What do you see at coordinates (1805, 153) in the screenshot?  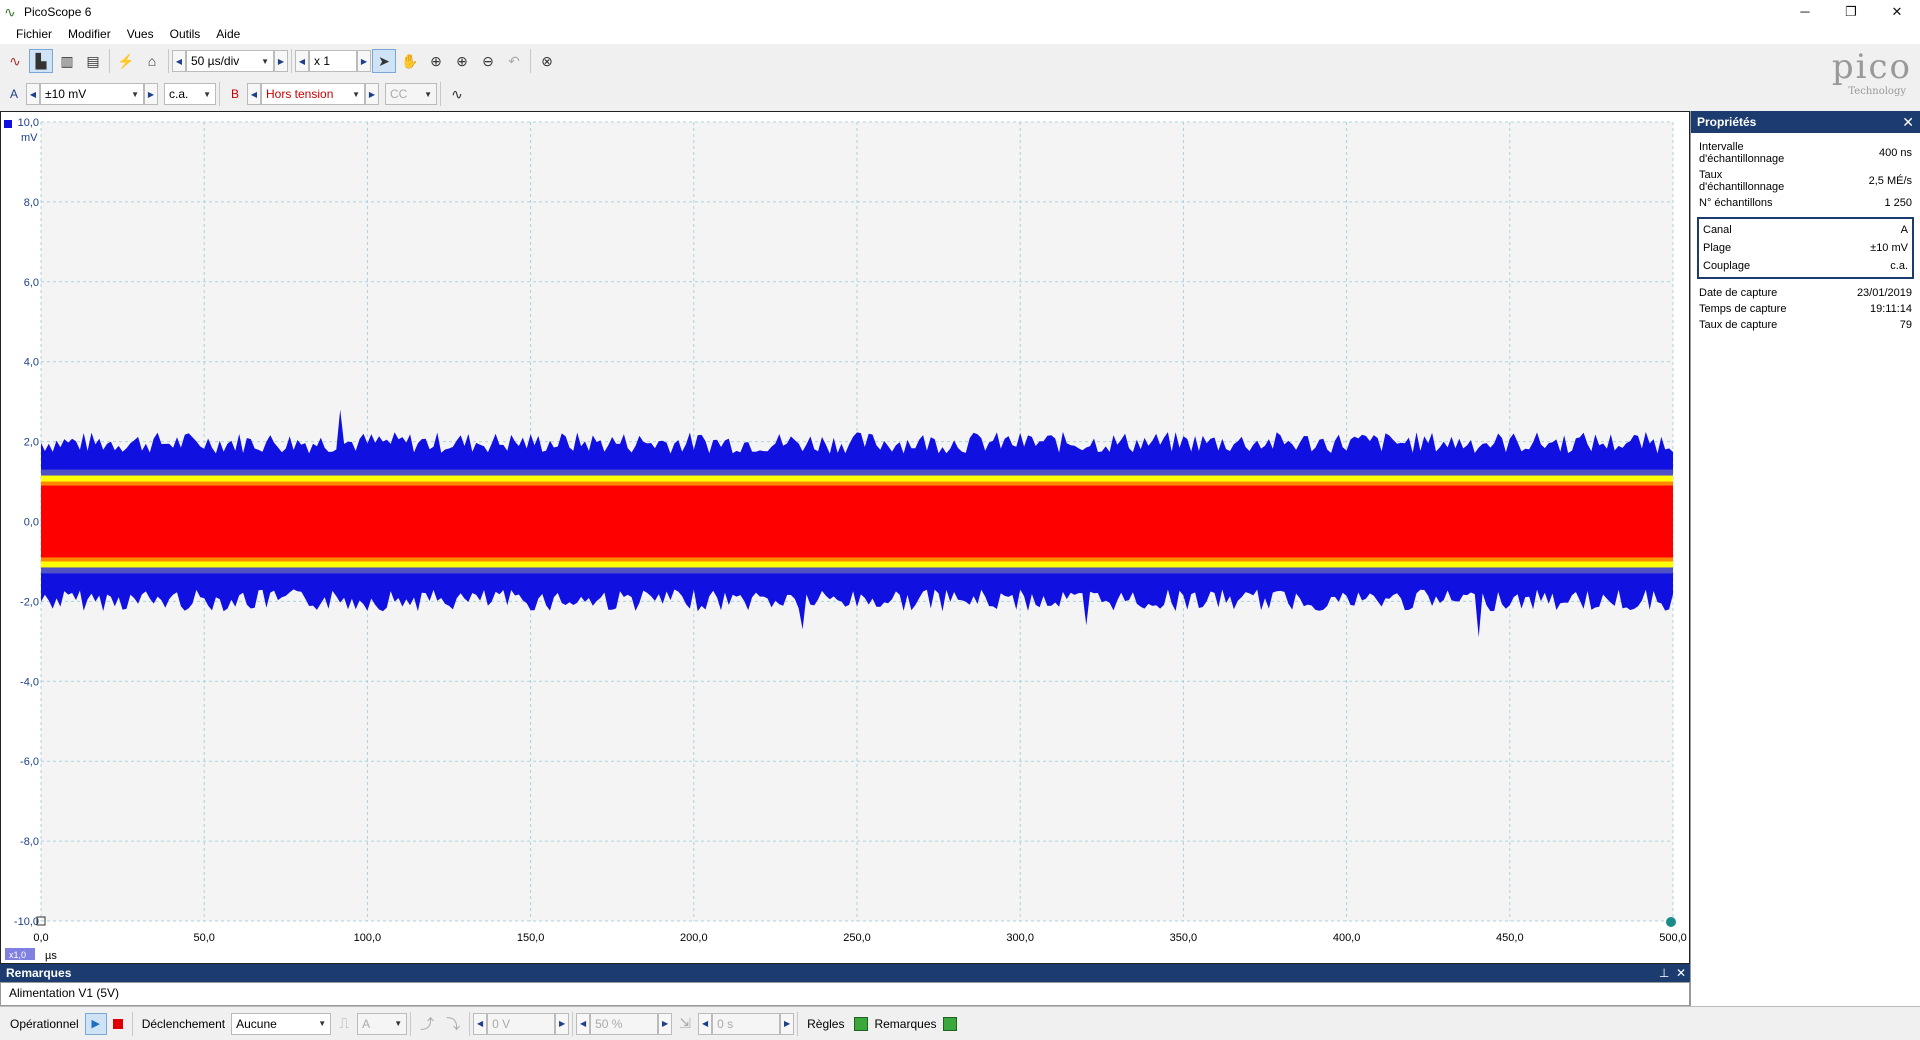 I see `prop-sample-interval: Intervalle d'échantillonnage 400 ns` at bounding box center [1805, 153].